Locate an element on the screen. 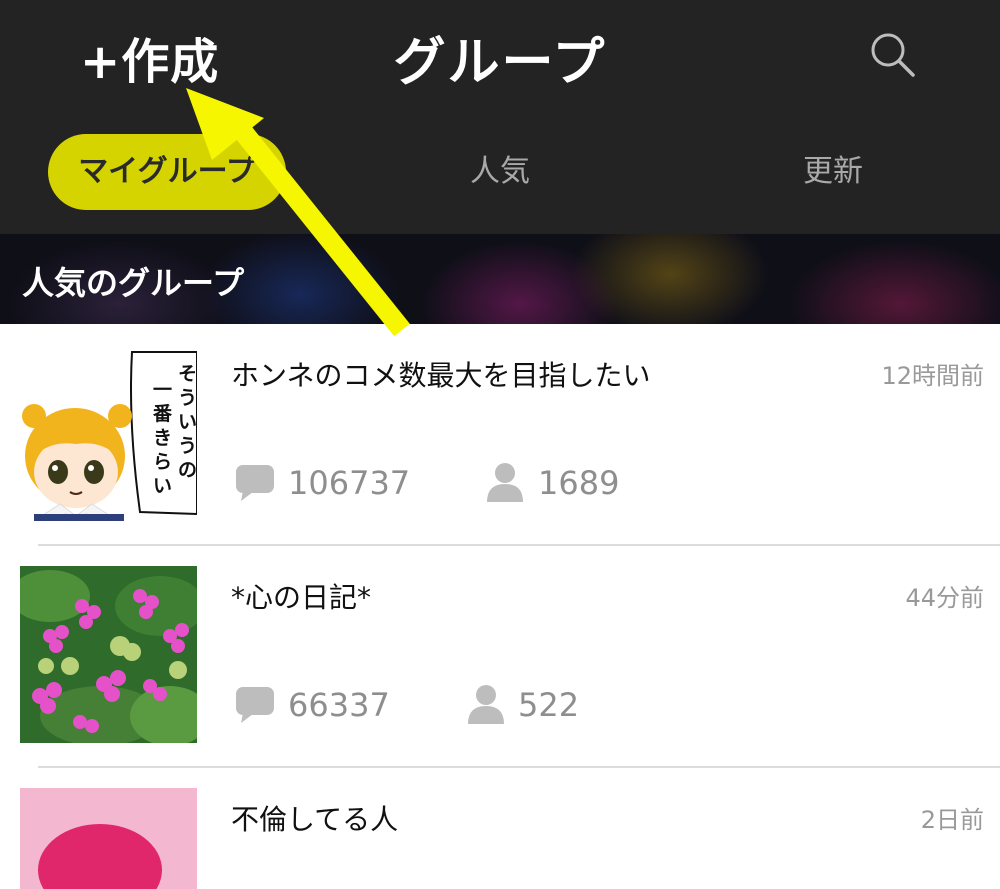 Image resolution: width=1000 pixels, height=889 pixels. svg-text: 一 is located at coordinates (162, 390).